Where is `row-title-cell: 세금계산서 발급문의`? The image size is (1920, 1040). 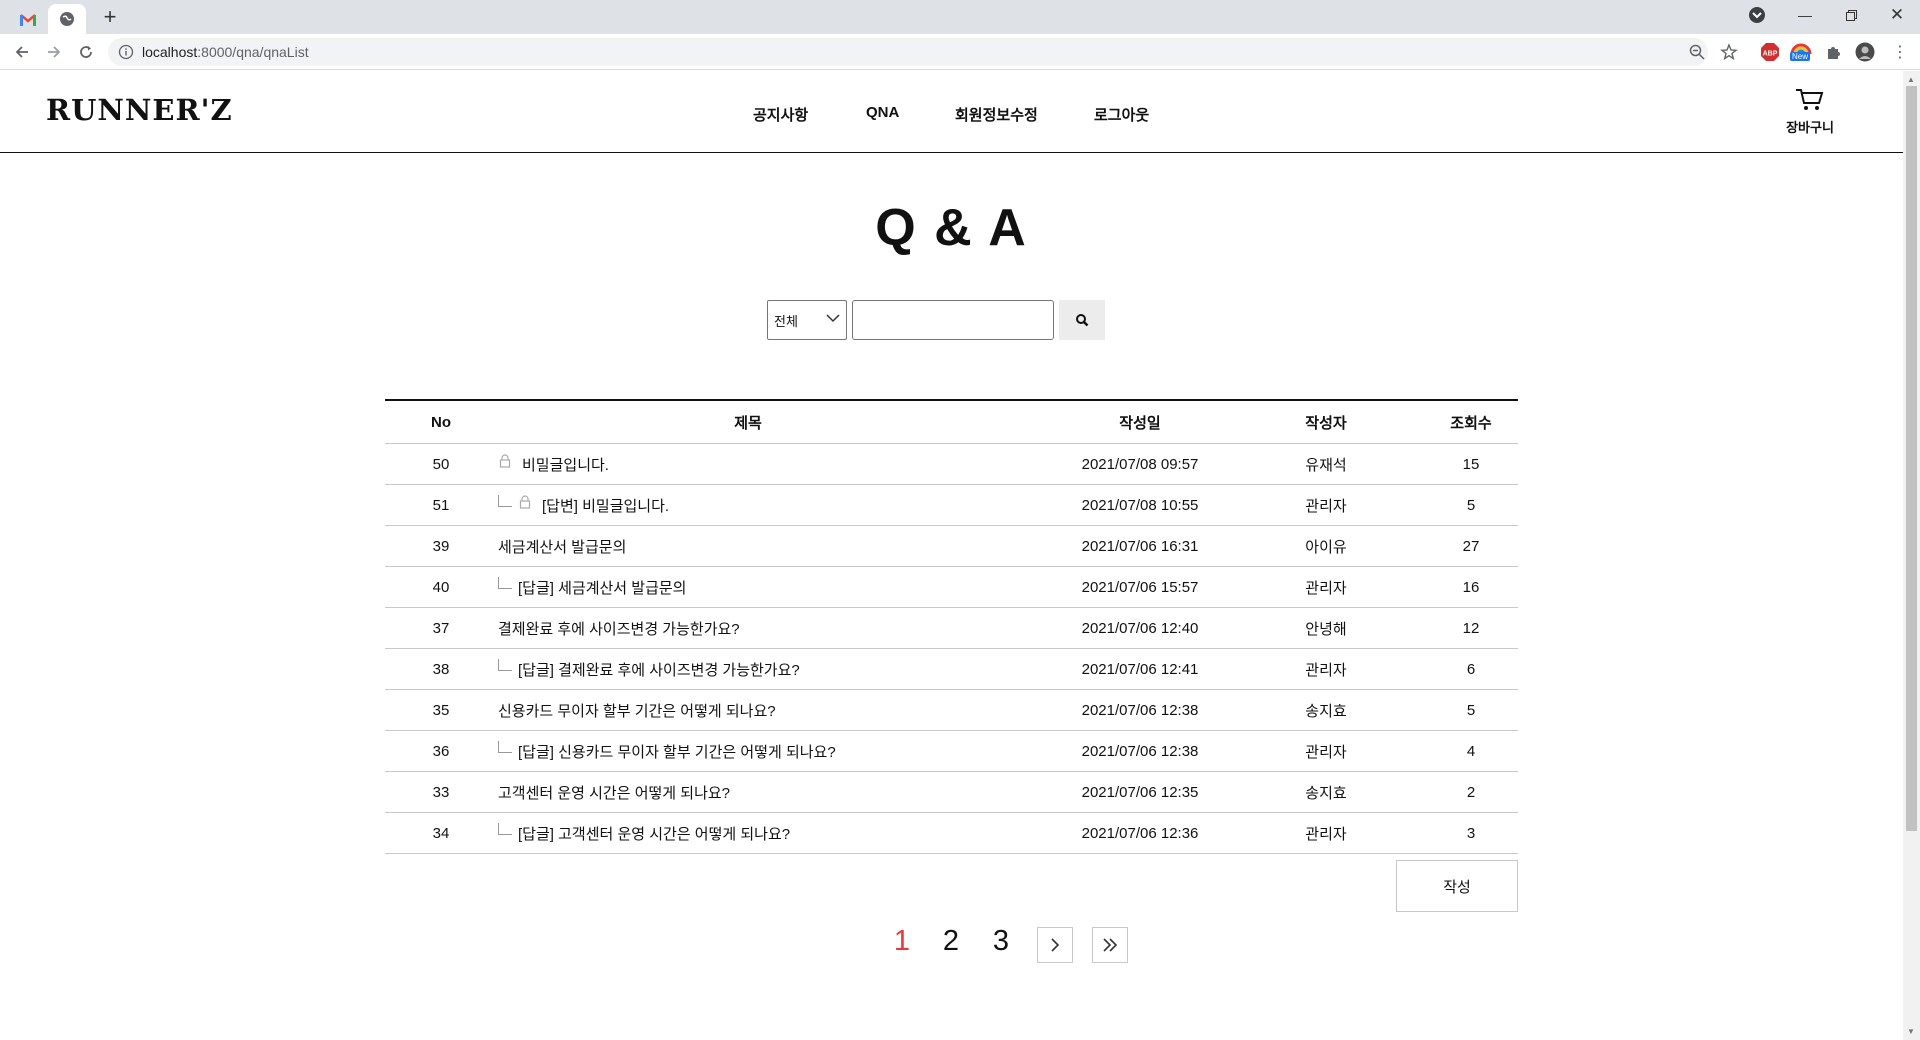
row-title-cell: 세금계산서 발급문의 is located at coordinates (748, 546).